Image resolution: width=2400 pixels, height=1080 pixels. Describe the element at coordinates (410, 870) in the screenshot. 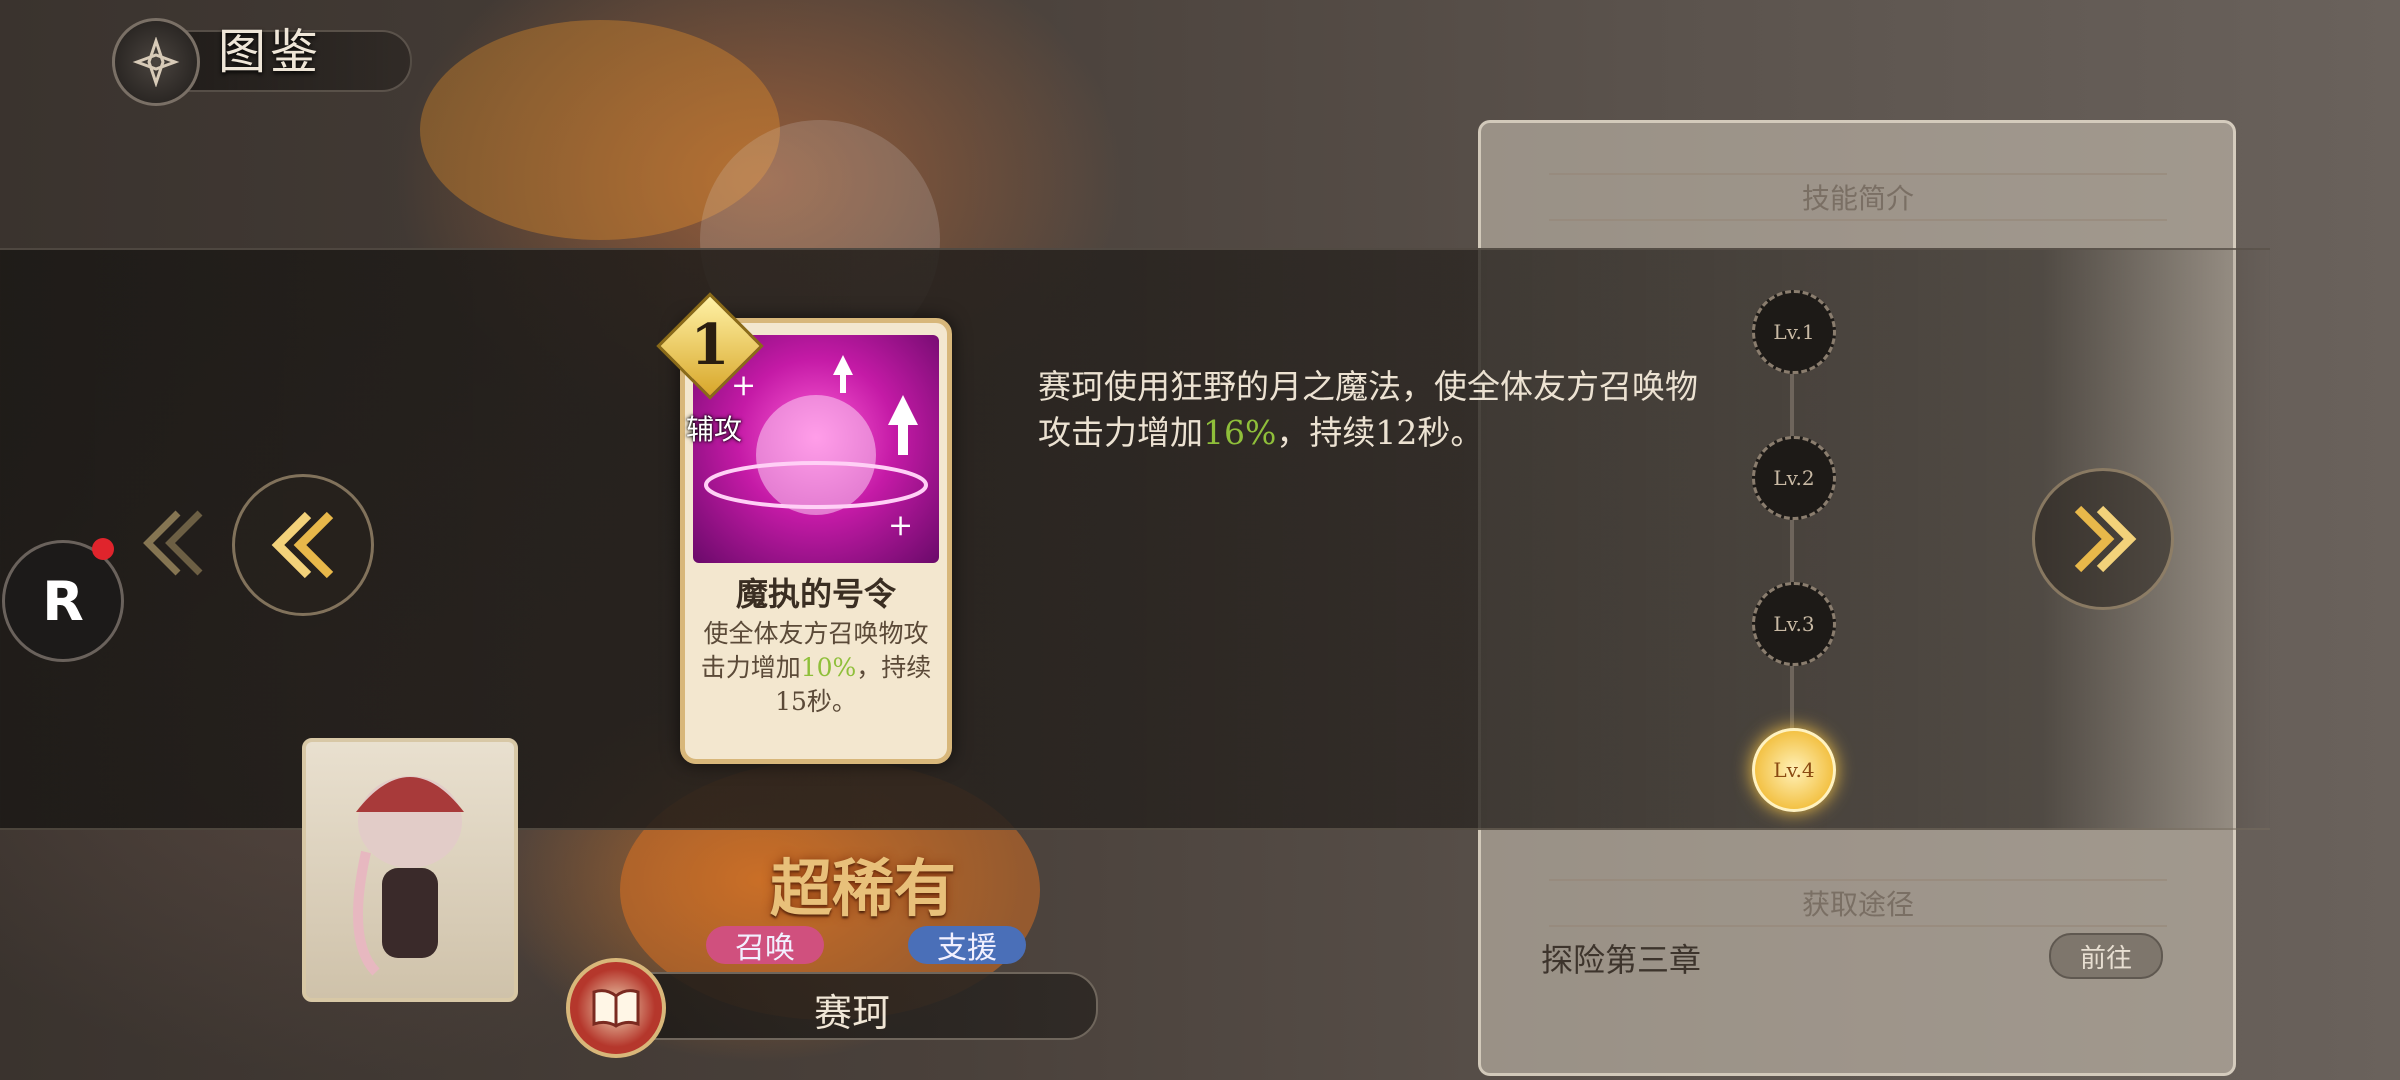

I see `character-portrait` at that location.